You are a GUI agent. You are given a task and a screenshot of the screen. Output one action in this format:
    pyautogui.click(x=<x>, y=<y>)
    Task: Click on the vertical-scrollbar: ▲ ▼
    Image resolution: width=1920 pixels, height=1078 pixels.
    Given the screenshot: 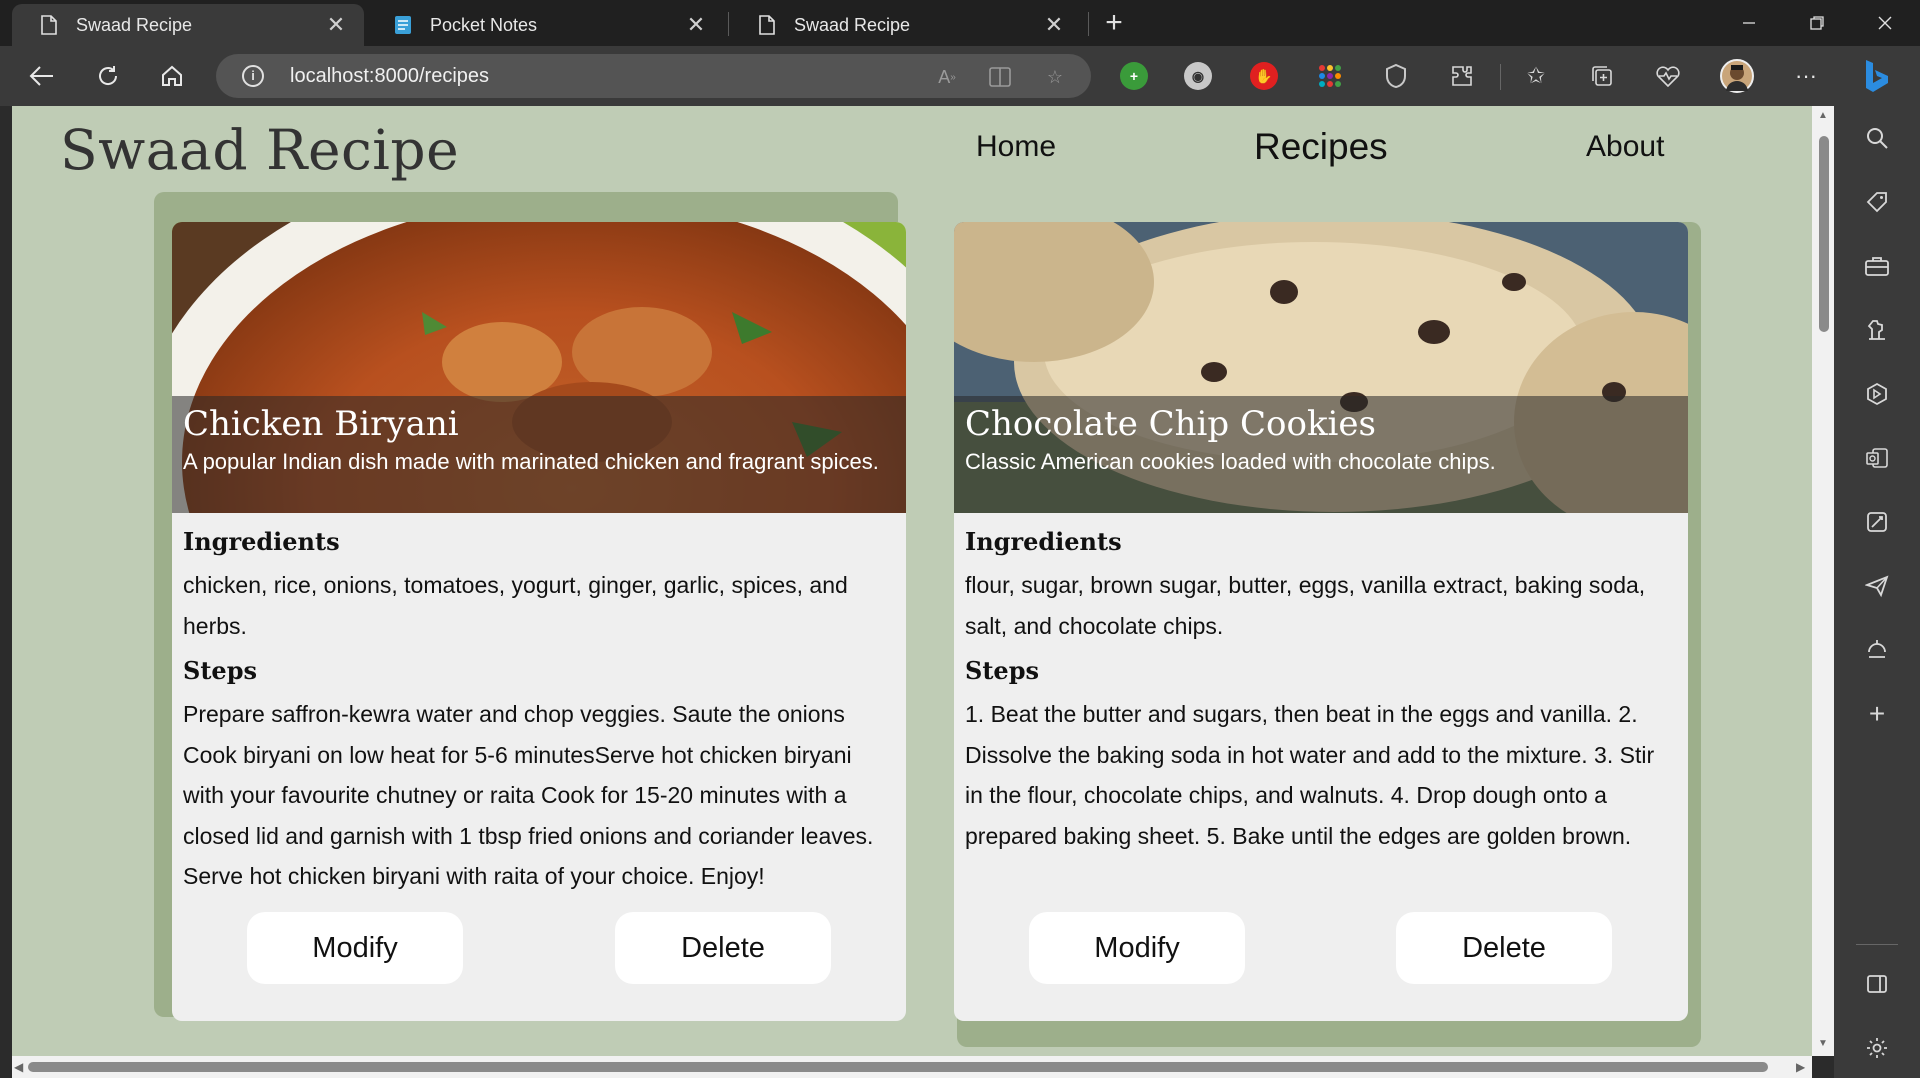 What is the action you would take?
    pyautogui.click(x=1823, y=581)
    